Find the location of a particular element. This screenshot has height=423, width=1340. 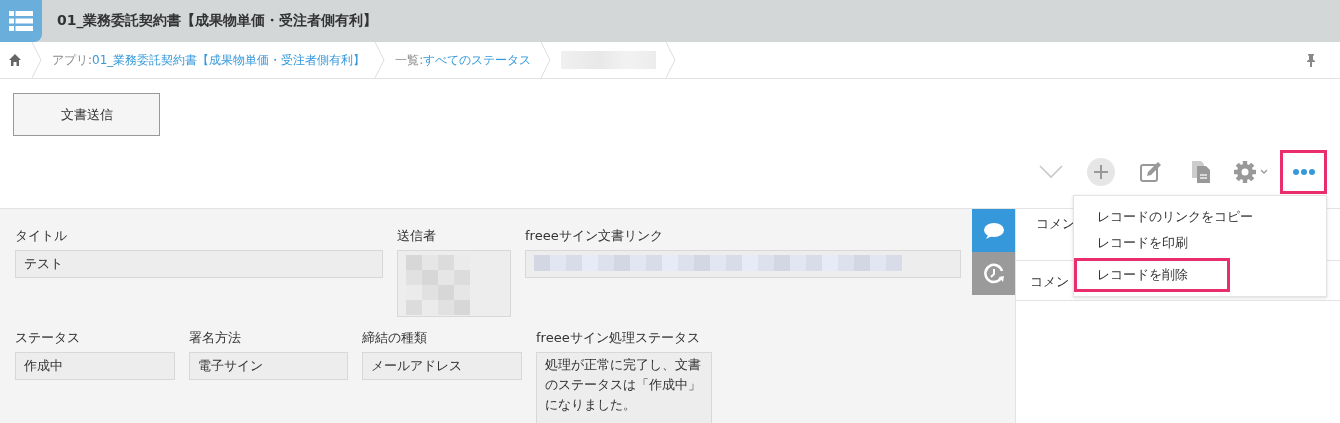

plus-icon is located at coordinates (1101, 172).